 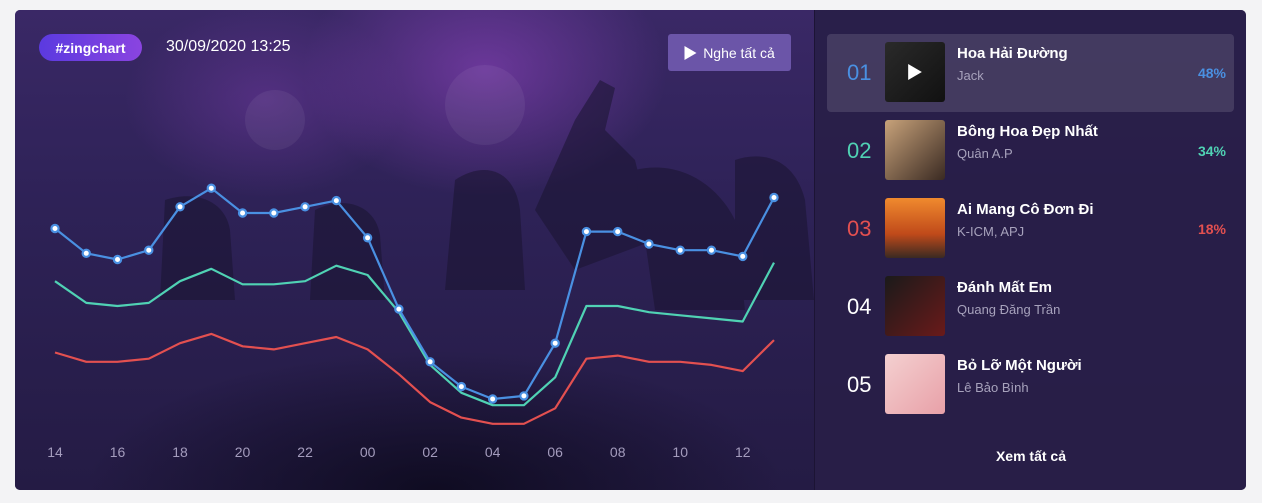 I want to click on x-tick-label: 16, so click(x=118, y=452).